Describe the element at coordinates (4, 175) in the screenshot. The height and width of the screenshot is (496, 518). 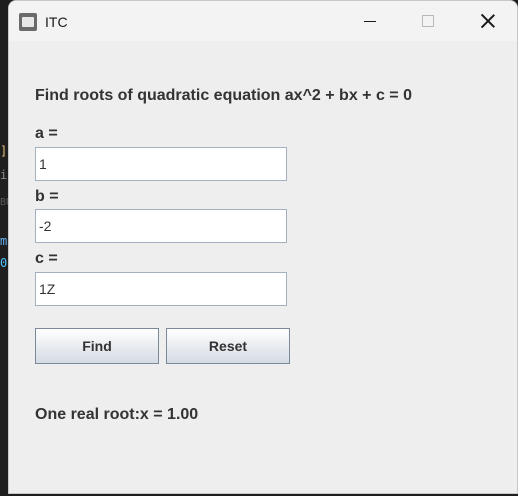
I see `background-editor-fragment: i` at that location.